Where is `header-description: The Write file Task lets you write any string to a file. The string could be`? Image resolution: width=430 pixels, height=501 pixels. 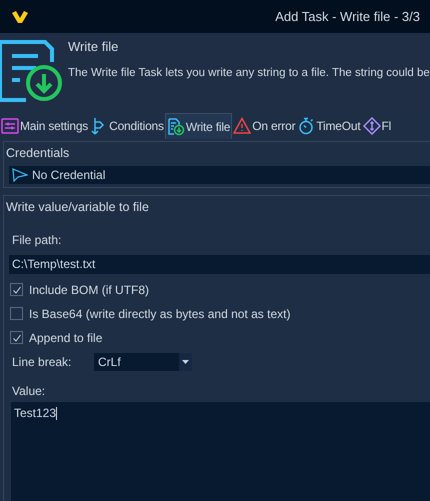 header-description: The Write file Task lets you write any string to a file. The string could be is located at coordinates (249, 73).